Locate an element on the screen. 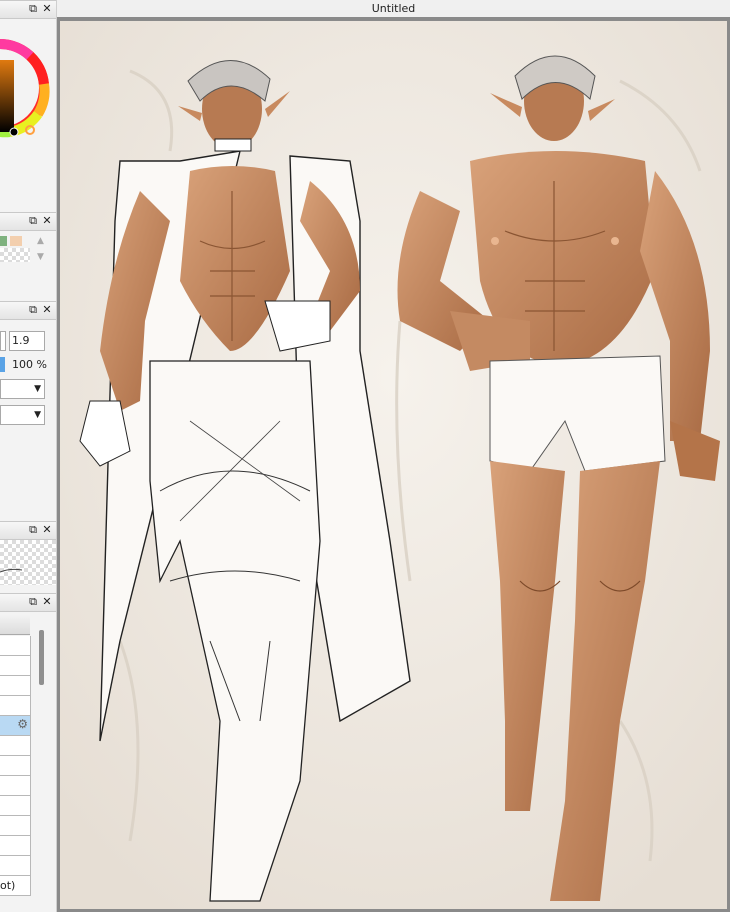 This screenshot has width=730, height=912. color-panel-header: ⧉ ✕ is located at coordinates (28, 9).